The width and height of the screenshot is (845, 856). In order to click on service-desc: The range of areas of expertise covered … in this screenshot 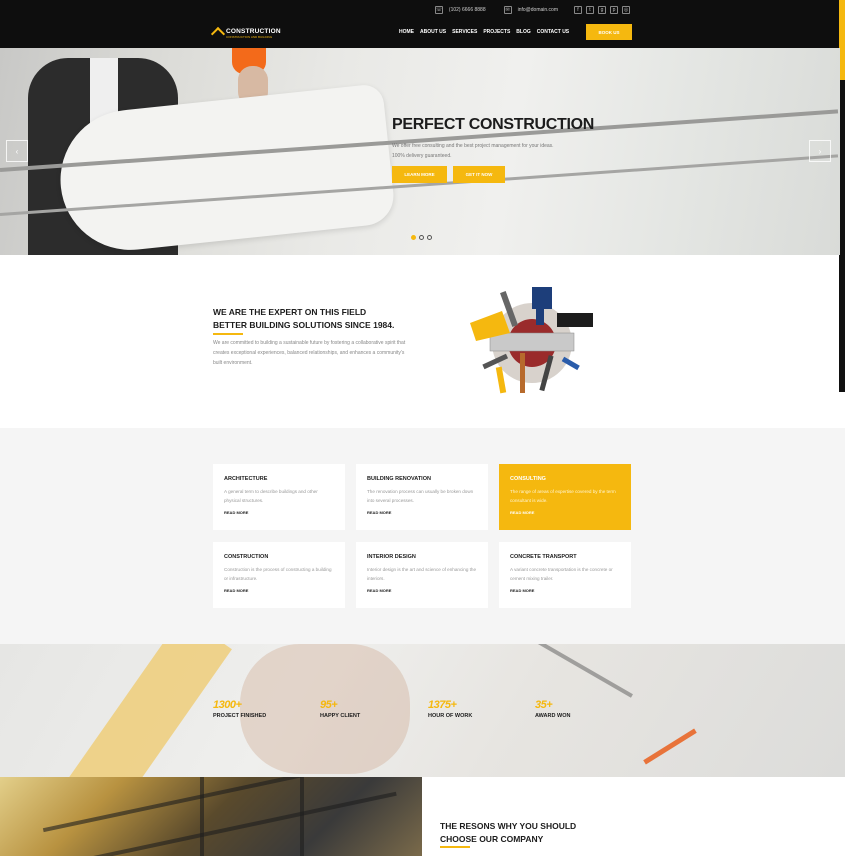, I will do `click(563, 496)`.